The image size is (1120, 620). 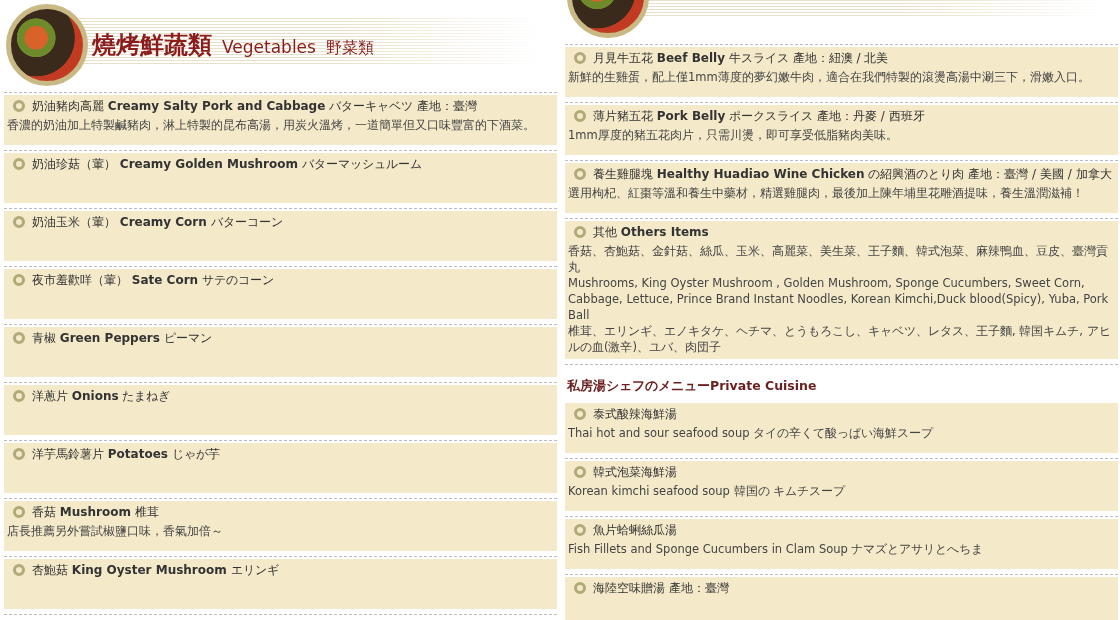 I want to click on dish-name: 洋芋馬鈴薯片 Potatoes じゃが芋, so click(x=126, y=454).